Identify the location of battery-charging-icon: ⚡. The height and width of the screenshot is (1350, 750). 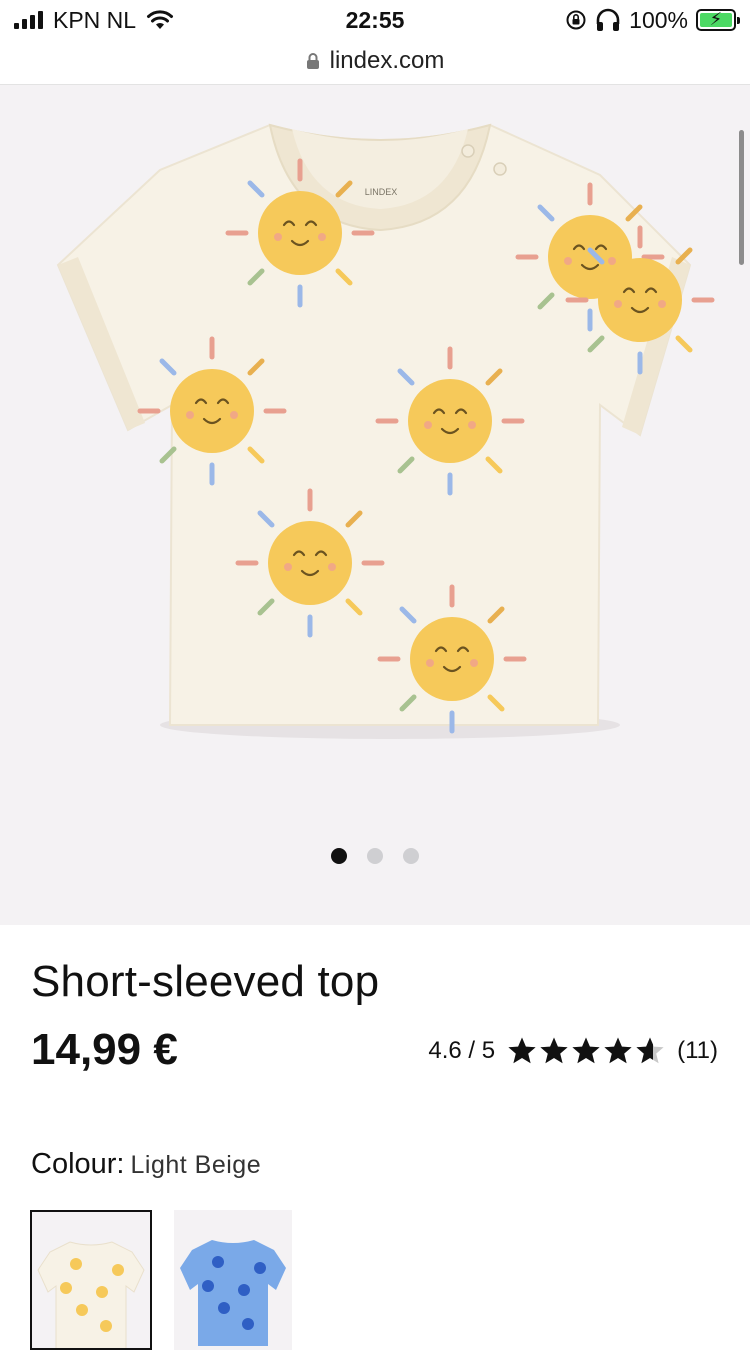
(718, 20).